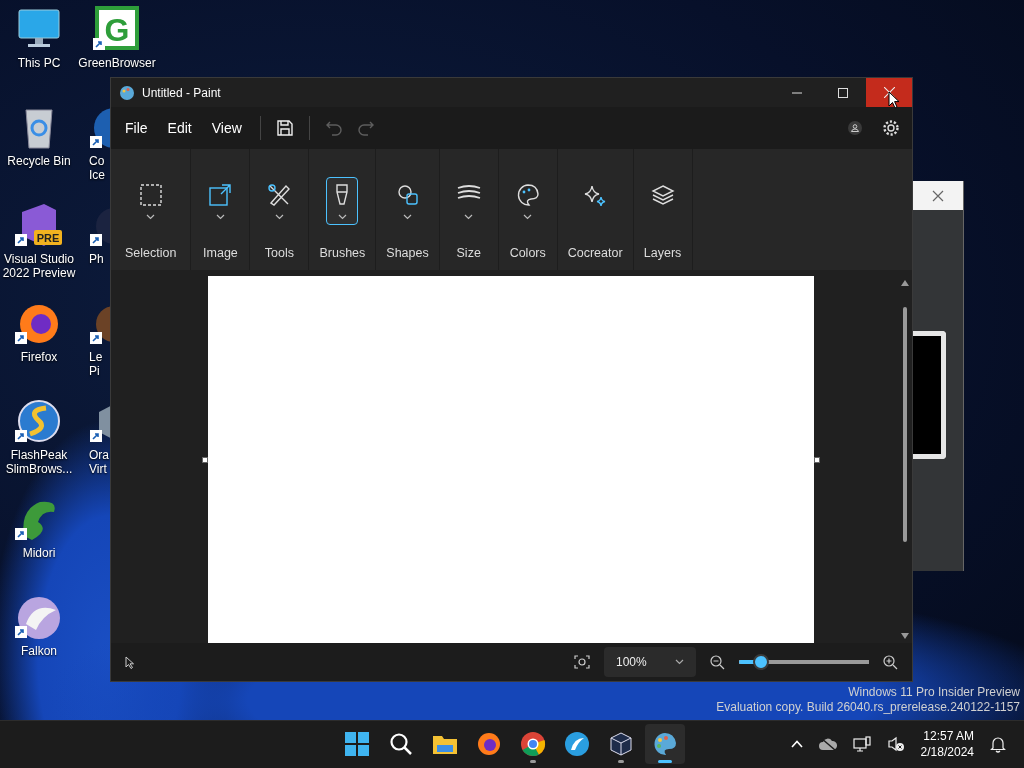 The width and height of the screenshot is (1024, 768). What do you see at coordinates (894, 100) in the screenshot?
I see `mouse-cursor-icon` at bounding box center [894, 100].